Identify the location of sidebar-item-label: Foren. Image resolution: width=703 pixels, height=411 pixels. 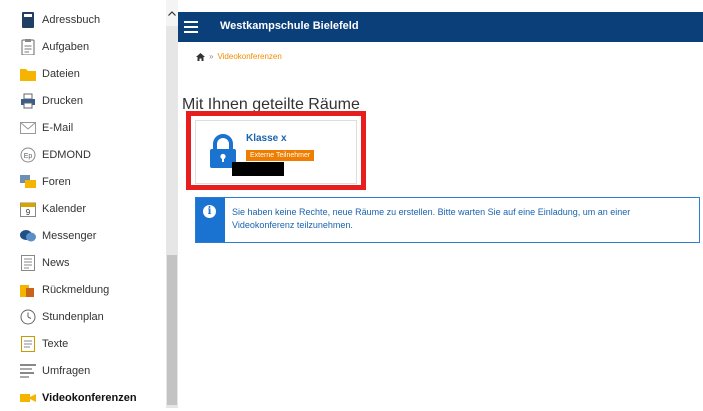
(56, 181).